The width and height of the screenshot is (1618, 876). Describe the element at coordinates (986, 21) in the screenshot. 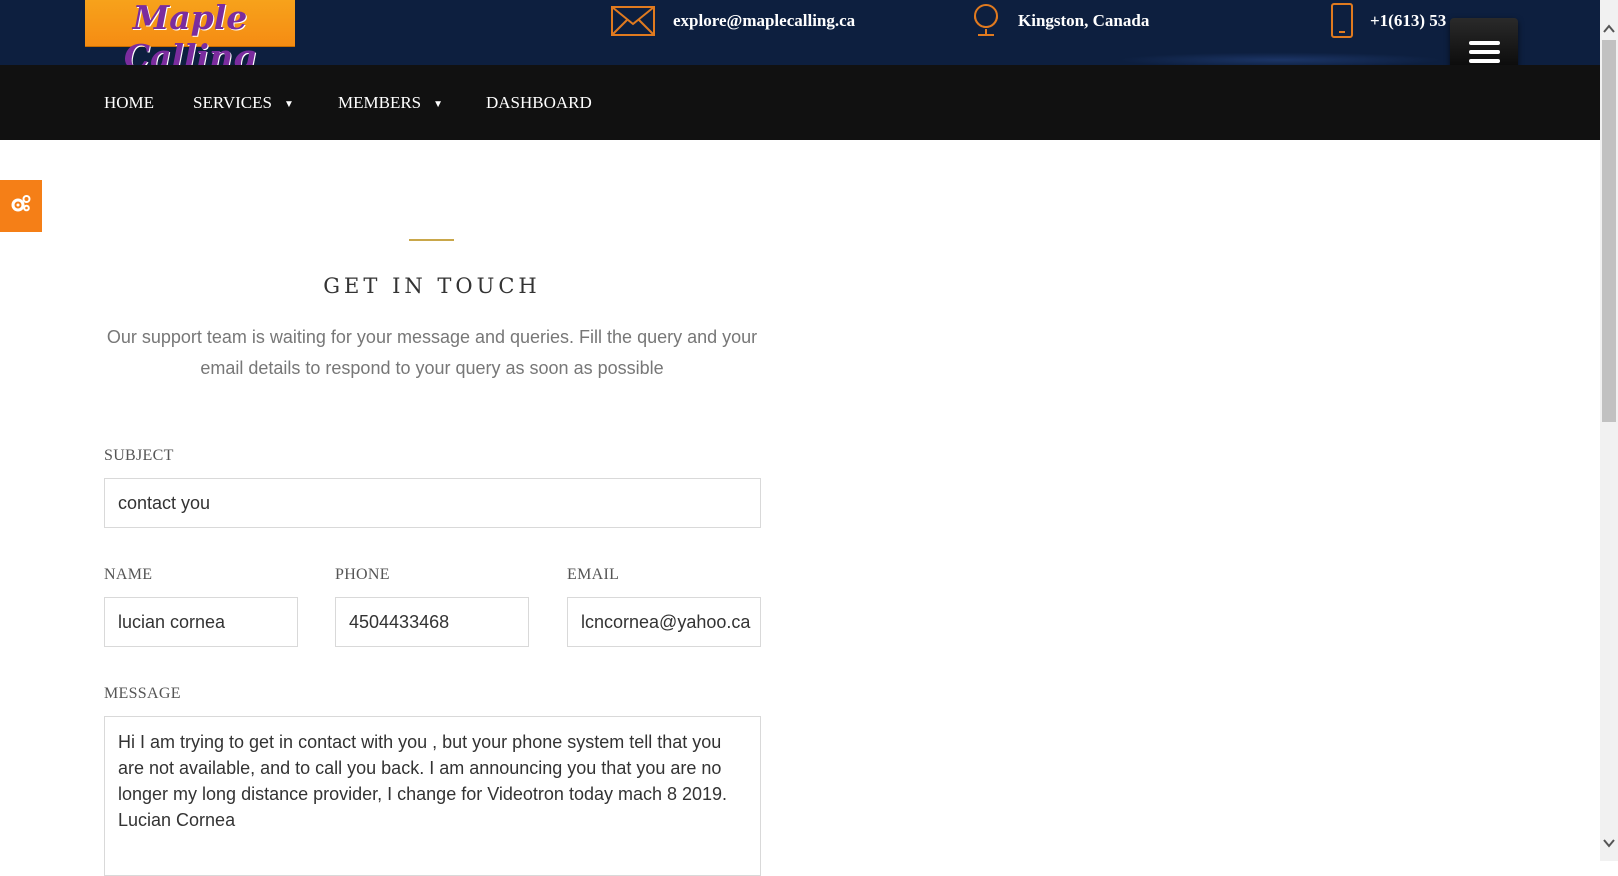

I see `globe-icon` at that location.